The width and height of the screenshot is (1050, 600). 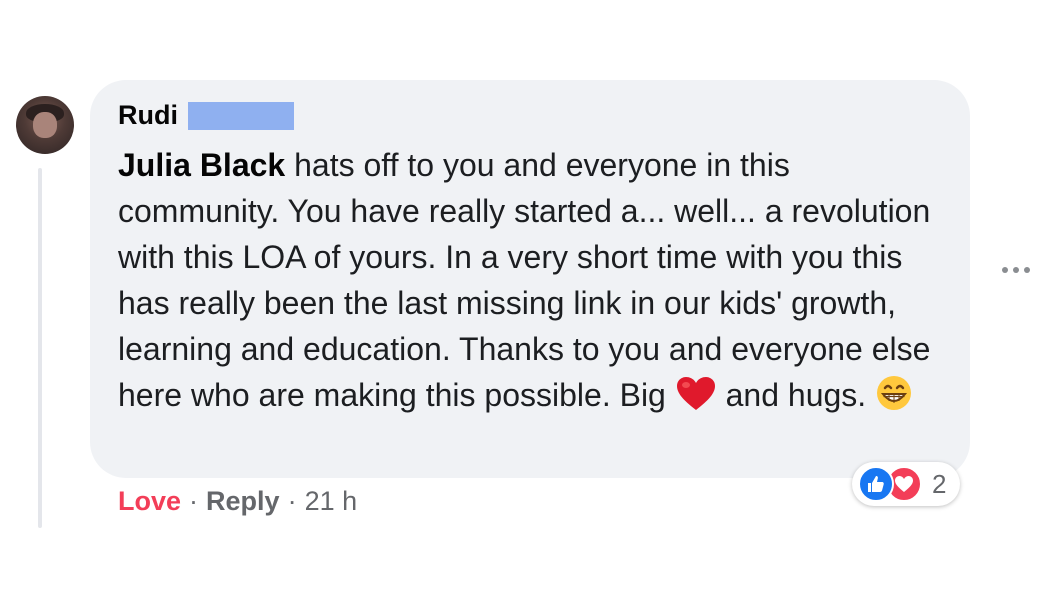 What do you see at coordinates (696, 400) in the screenshot?
I see `heart-emoji-icon` at bounding box center [696, 400].